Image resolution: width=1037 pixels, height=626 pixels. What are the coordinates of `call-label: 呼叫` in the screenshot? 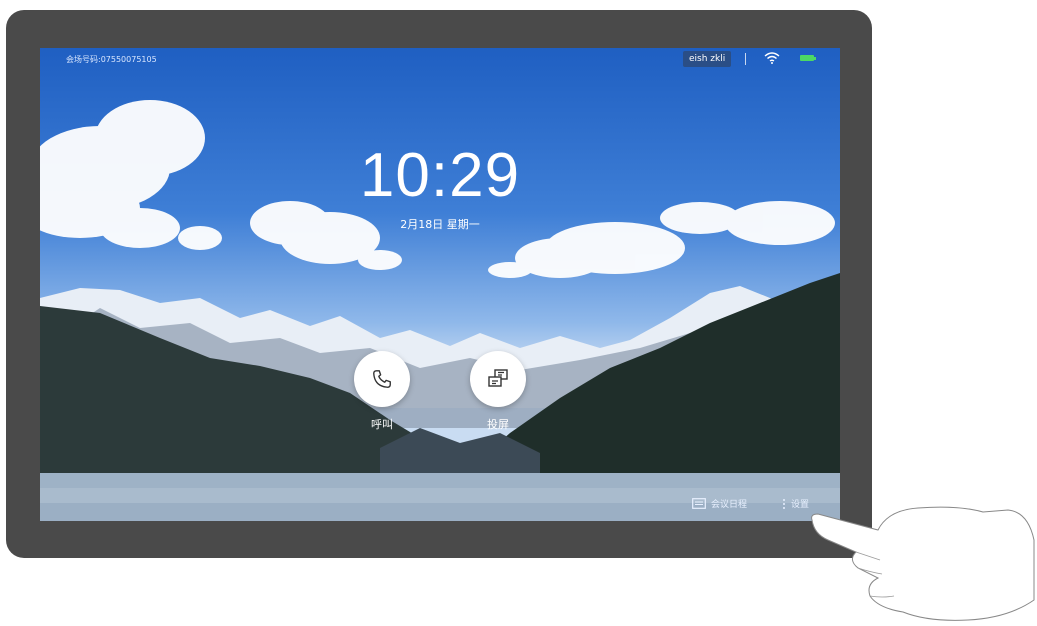 It's located at (382, 424).